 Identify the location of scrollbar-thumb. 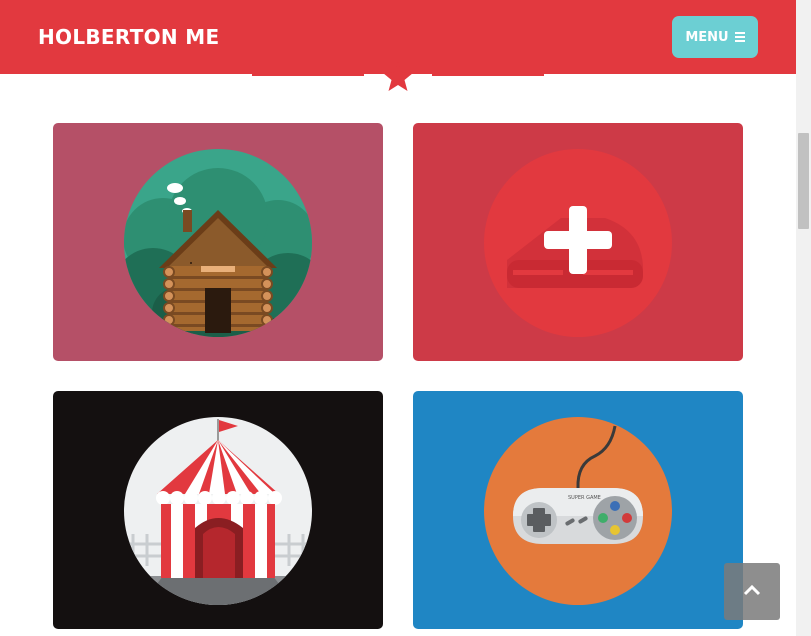
(803, 181).